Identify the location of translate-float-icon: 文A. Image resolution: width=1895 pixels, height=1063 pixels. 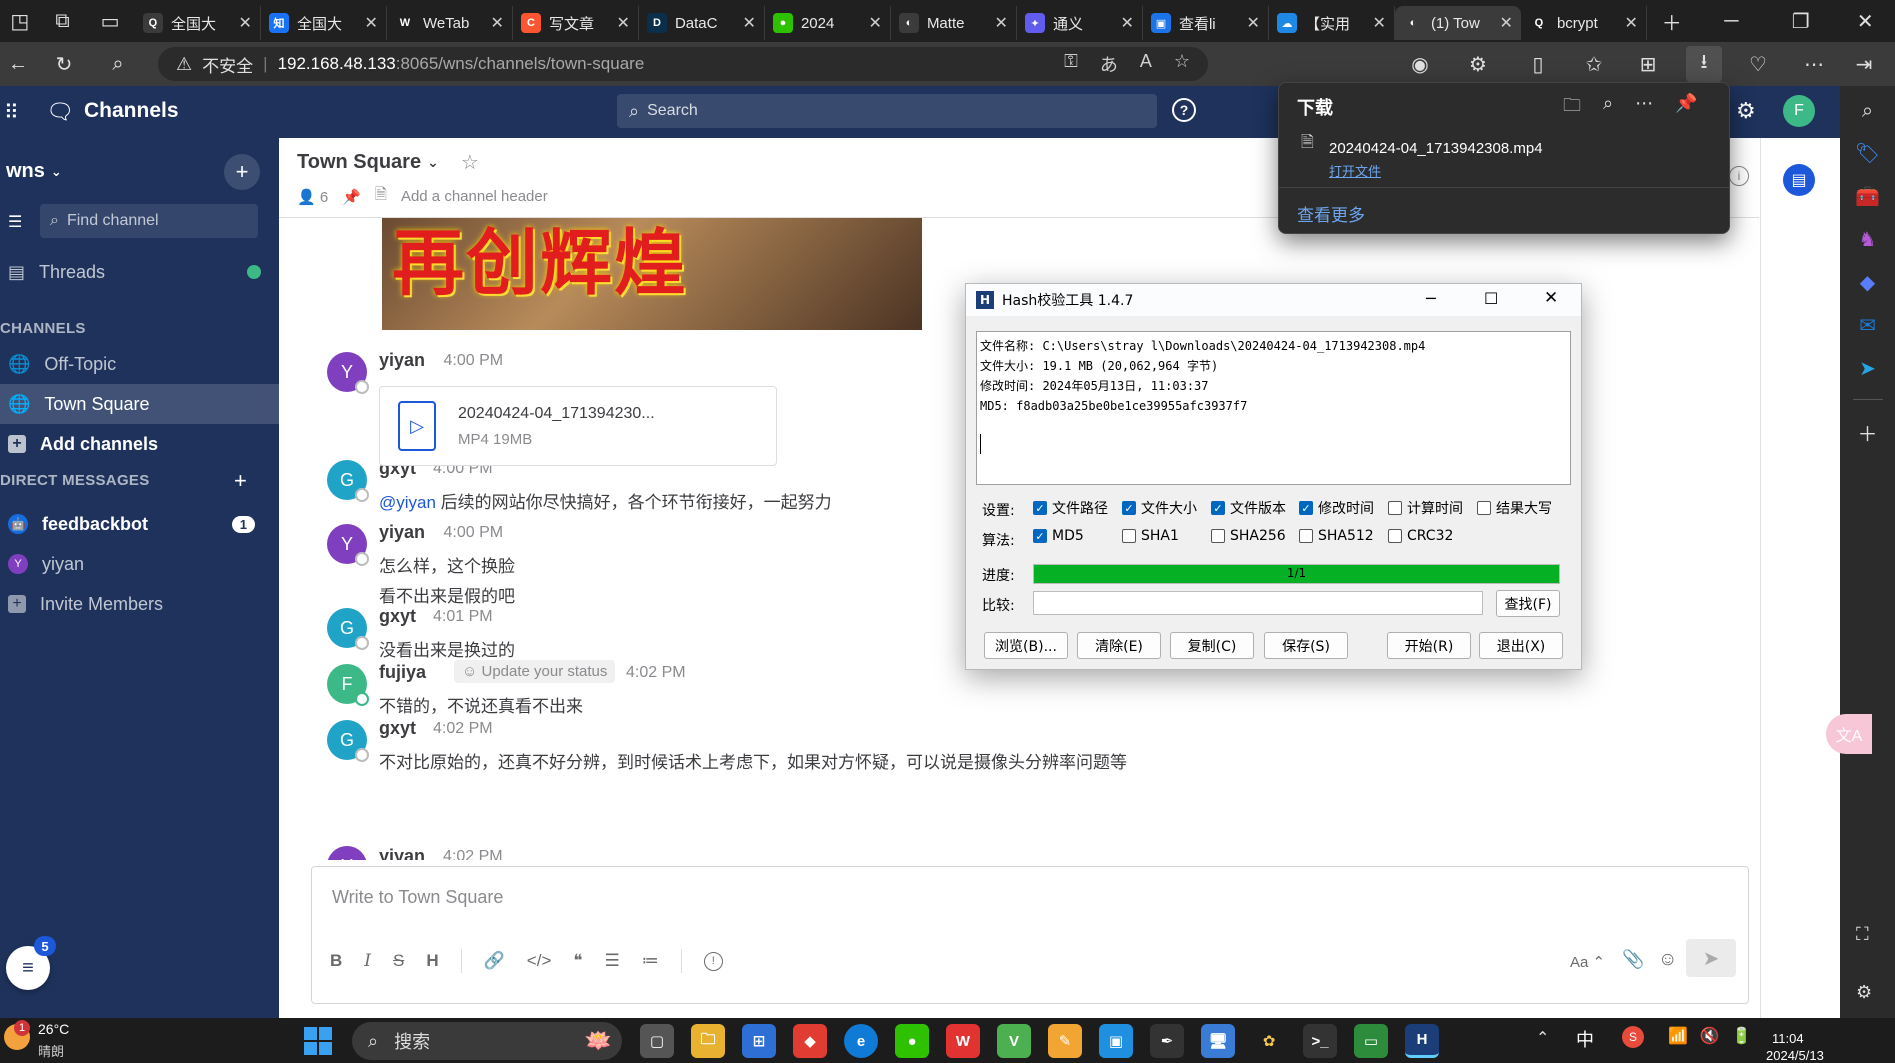
(1849, 734).